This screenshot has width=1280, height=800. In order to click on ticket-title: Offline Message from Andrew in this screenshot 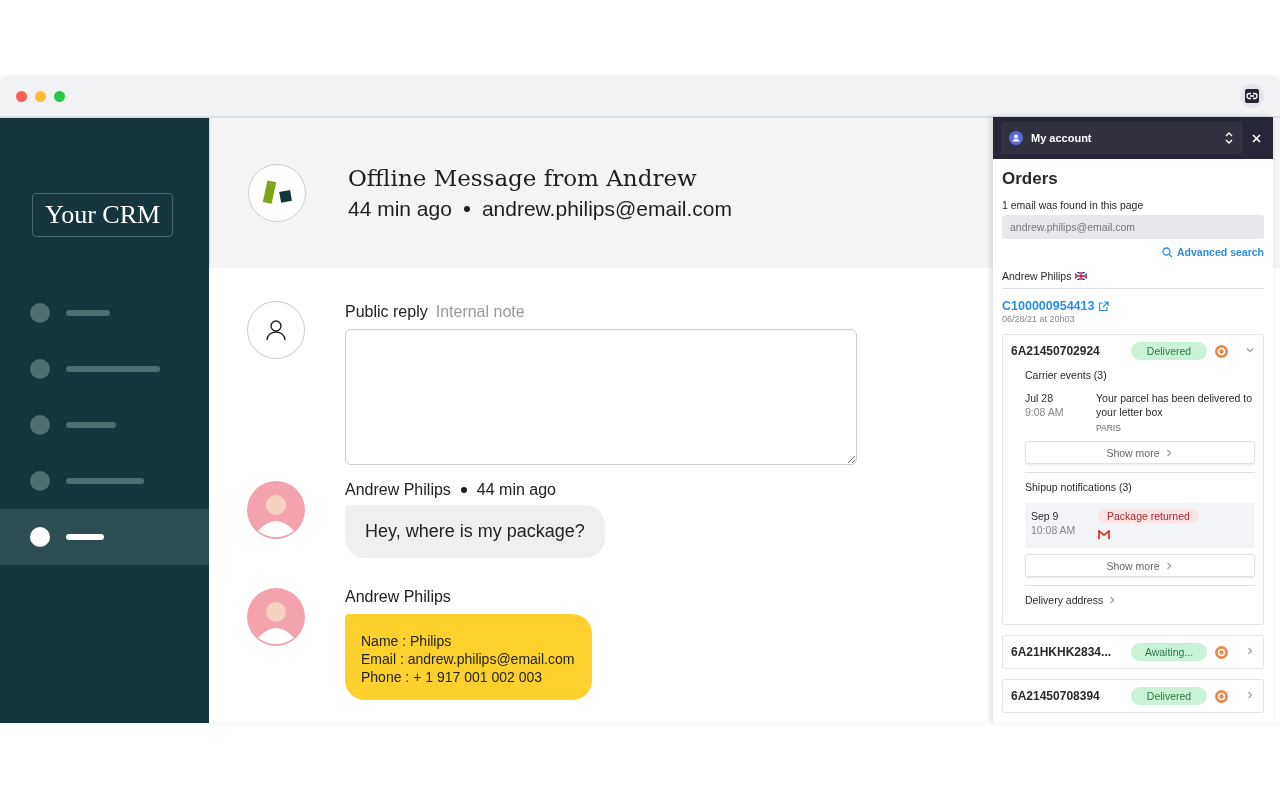, I will do `click(523, 178)`.